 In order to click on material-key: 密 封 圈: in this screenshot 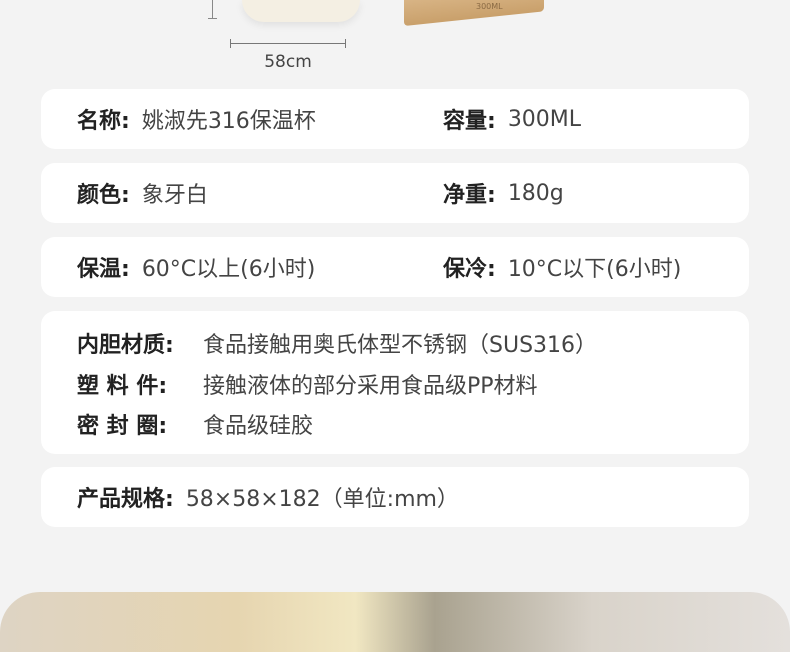, I will do `click(122, 426)`.